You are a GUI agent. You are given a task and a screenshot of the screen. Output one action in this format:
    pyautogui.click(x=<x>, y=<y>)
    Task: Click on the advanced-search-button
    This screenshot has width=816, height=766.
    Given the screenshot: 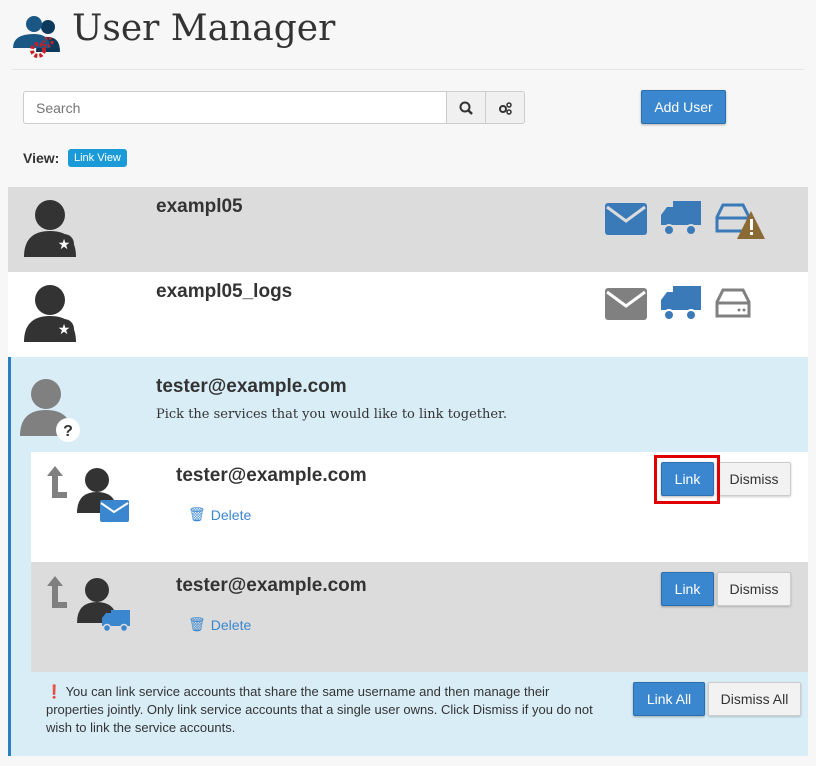 What is the action you would take?
    pyautogui.click(x=505, y=107)
    